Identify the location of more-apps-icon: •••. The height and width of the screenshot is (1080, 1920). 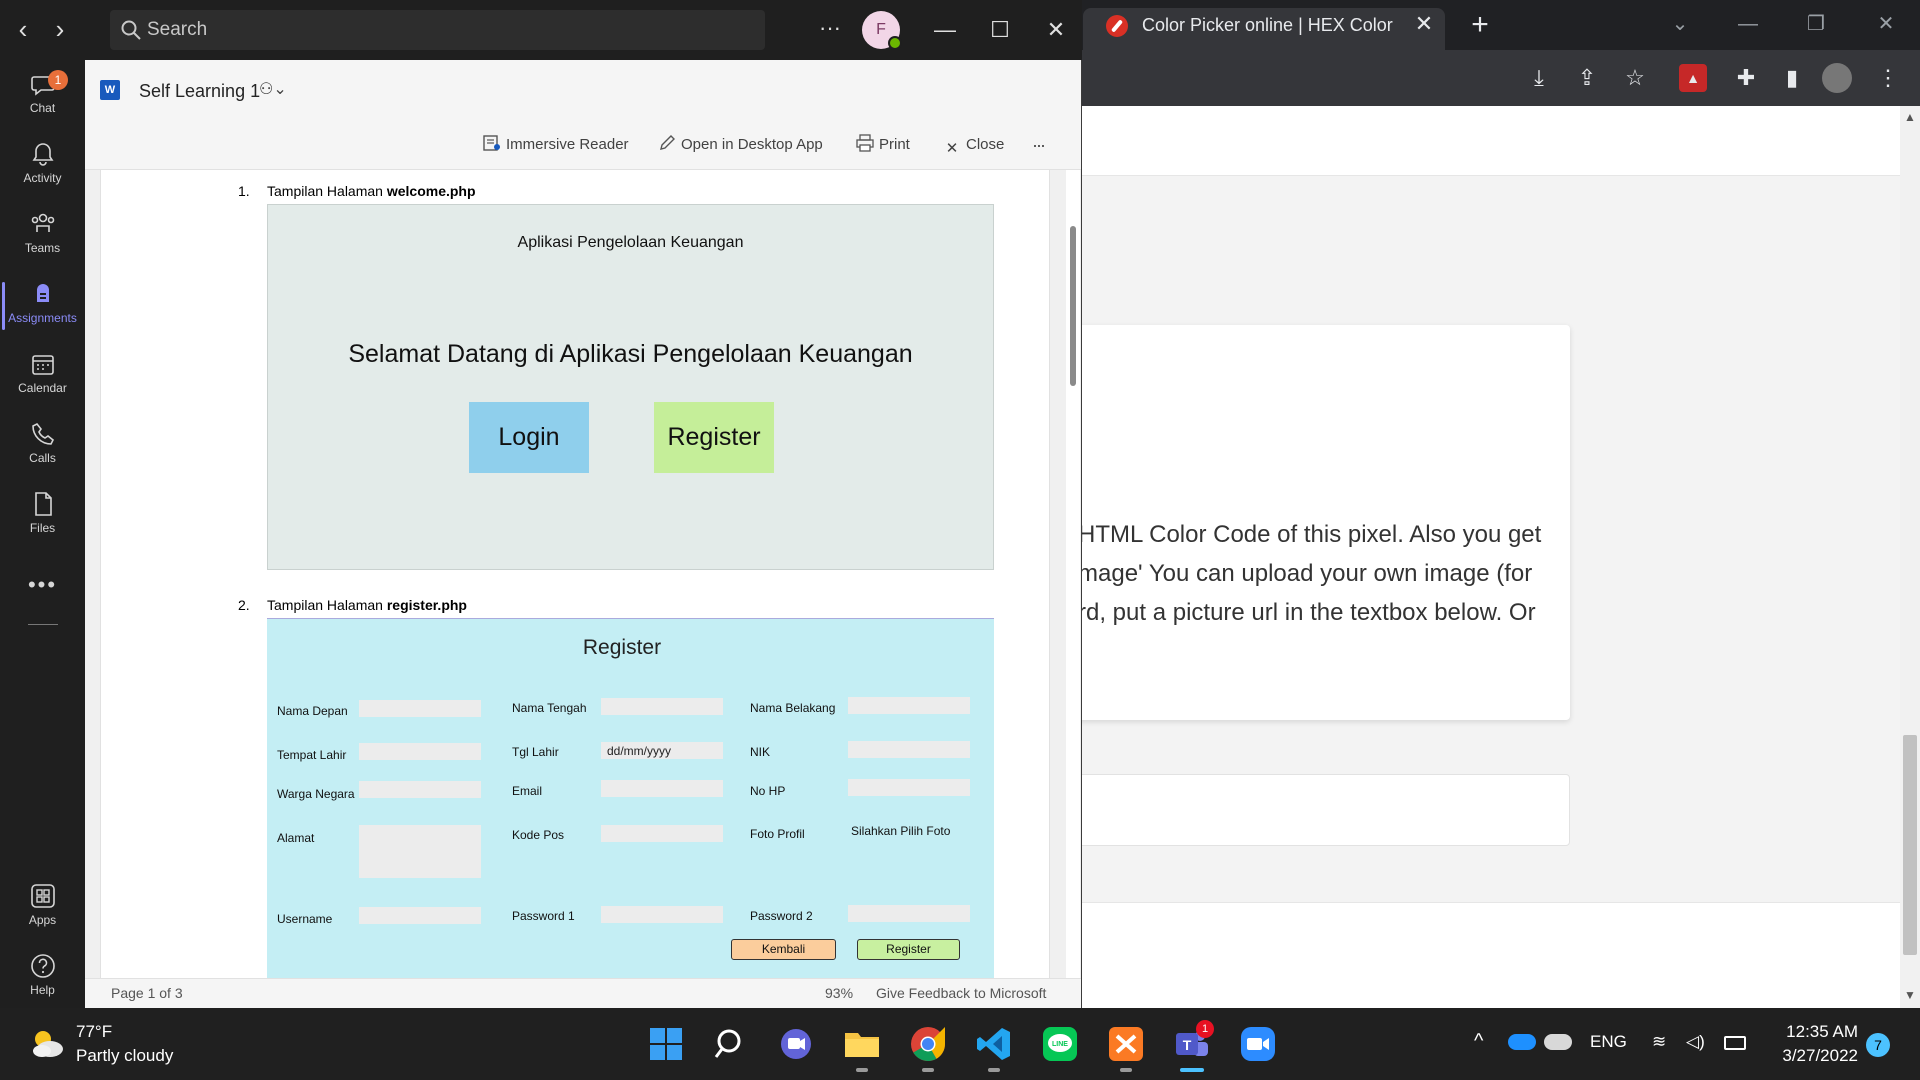
(42, 584).